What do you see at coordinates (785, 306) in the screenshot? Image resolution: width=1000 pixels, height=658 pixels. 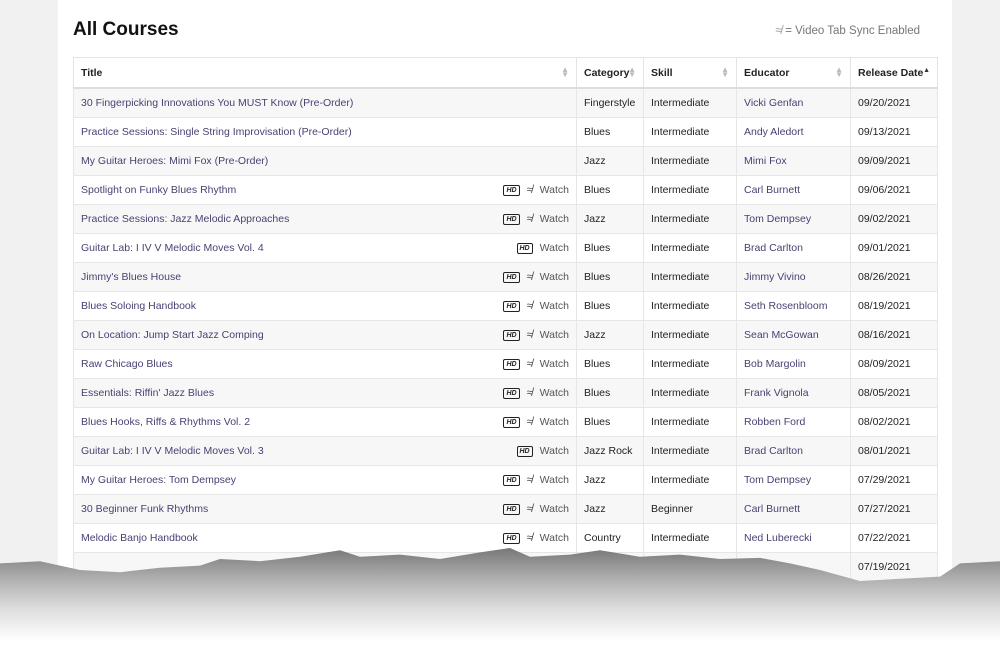 I see `educator-link: Seth Rosenbloom` at bounding box center [785, 306].